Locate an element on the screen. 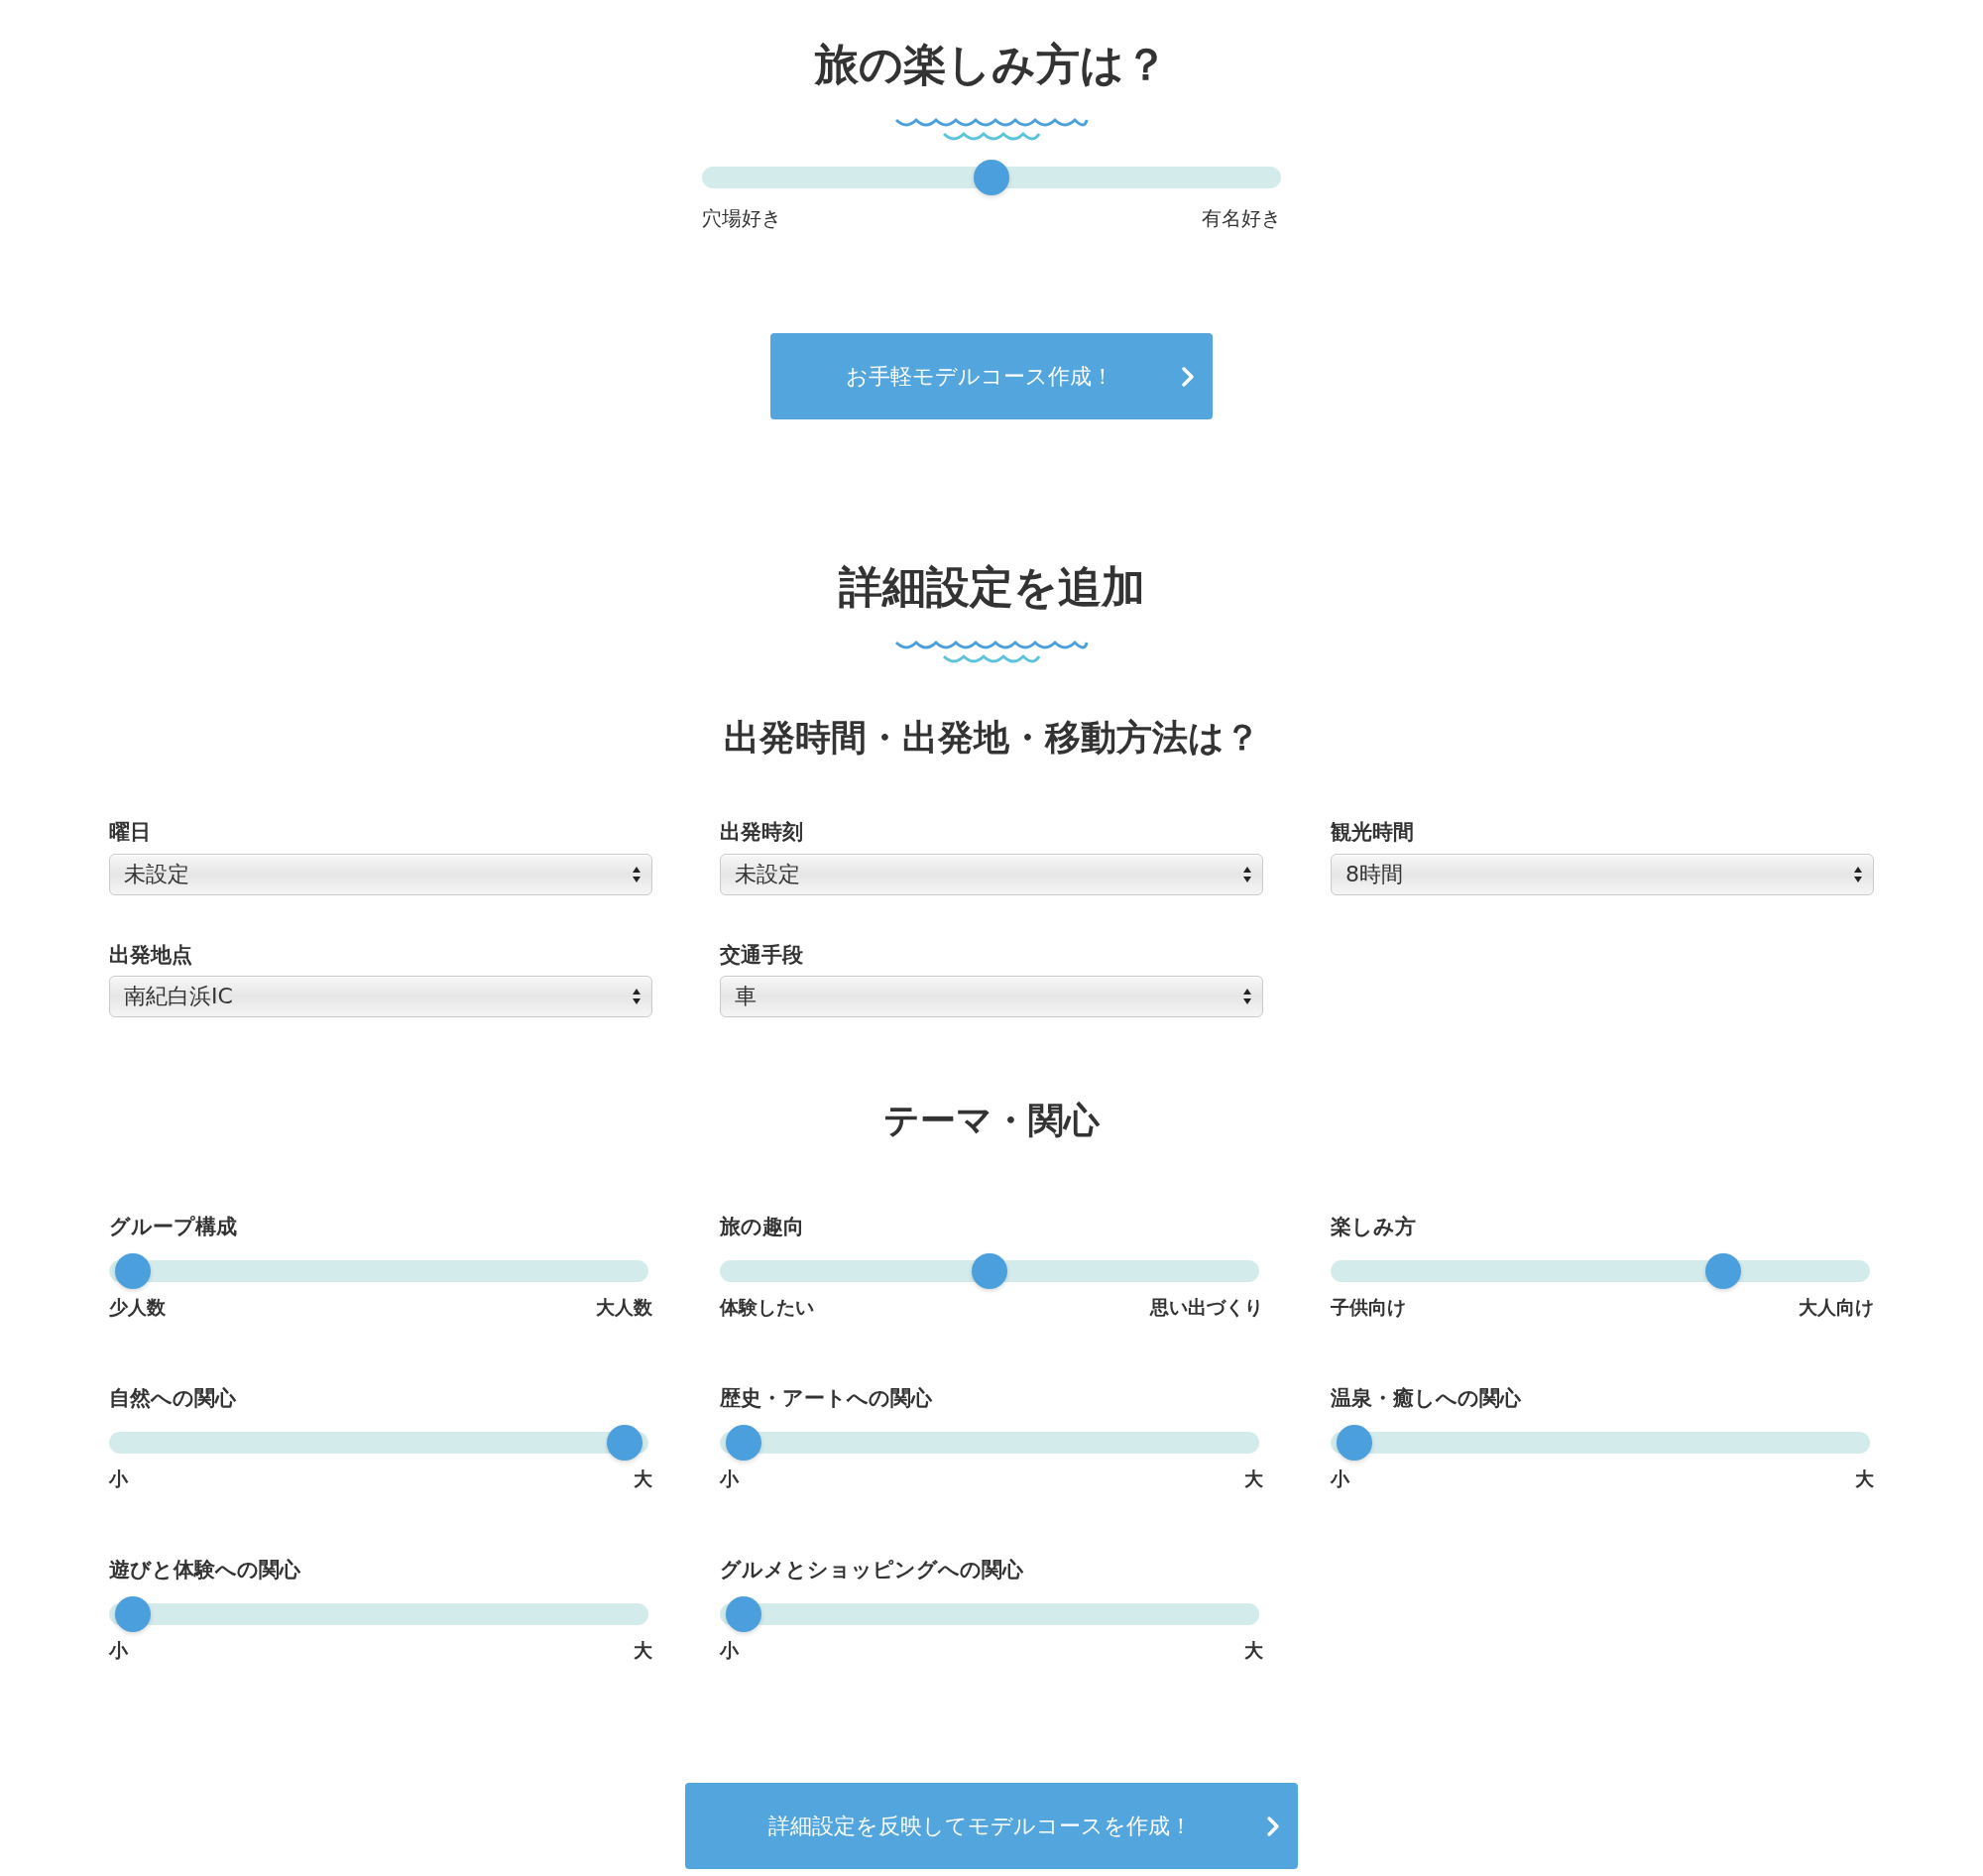 This screenshot has height=1876, width=1983. slider-max-label: 有名好き is located at coordinates (1241, 219).